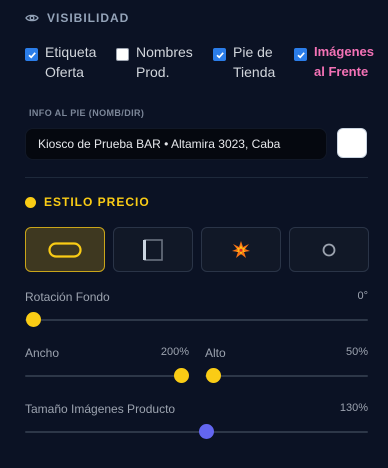 The image size is (388, 468). Describe the element at coordinates (164, 62) in the screenshot. I see `checkbox-label: Nombres Prod.` at that location.